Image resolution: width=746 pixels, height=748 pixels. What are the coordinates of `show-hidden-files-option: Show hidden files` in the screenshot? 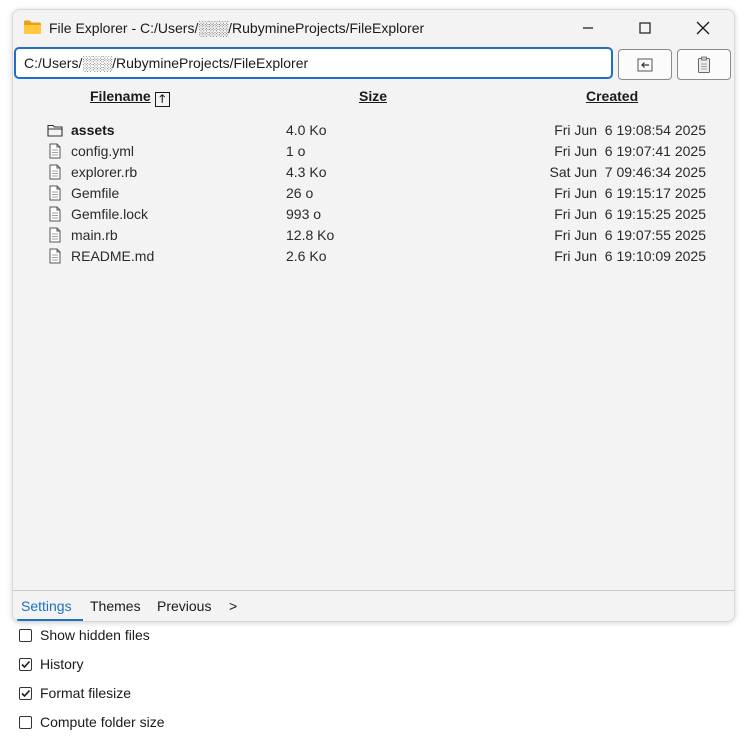 It's located at (84, 635).